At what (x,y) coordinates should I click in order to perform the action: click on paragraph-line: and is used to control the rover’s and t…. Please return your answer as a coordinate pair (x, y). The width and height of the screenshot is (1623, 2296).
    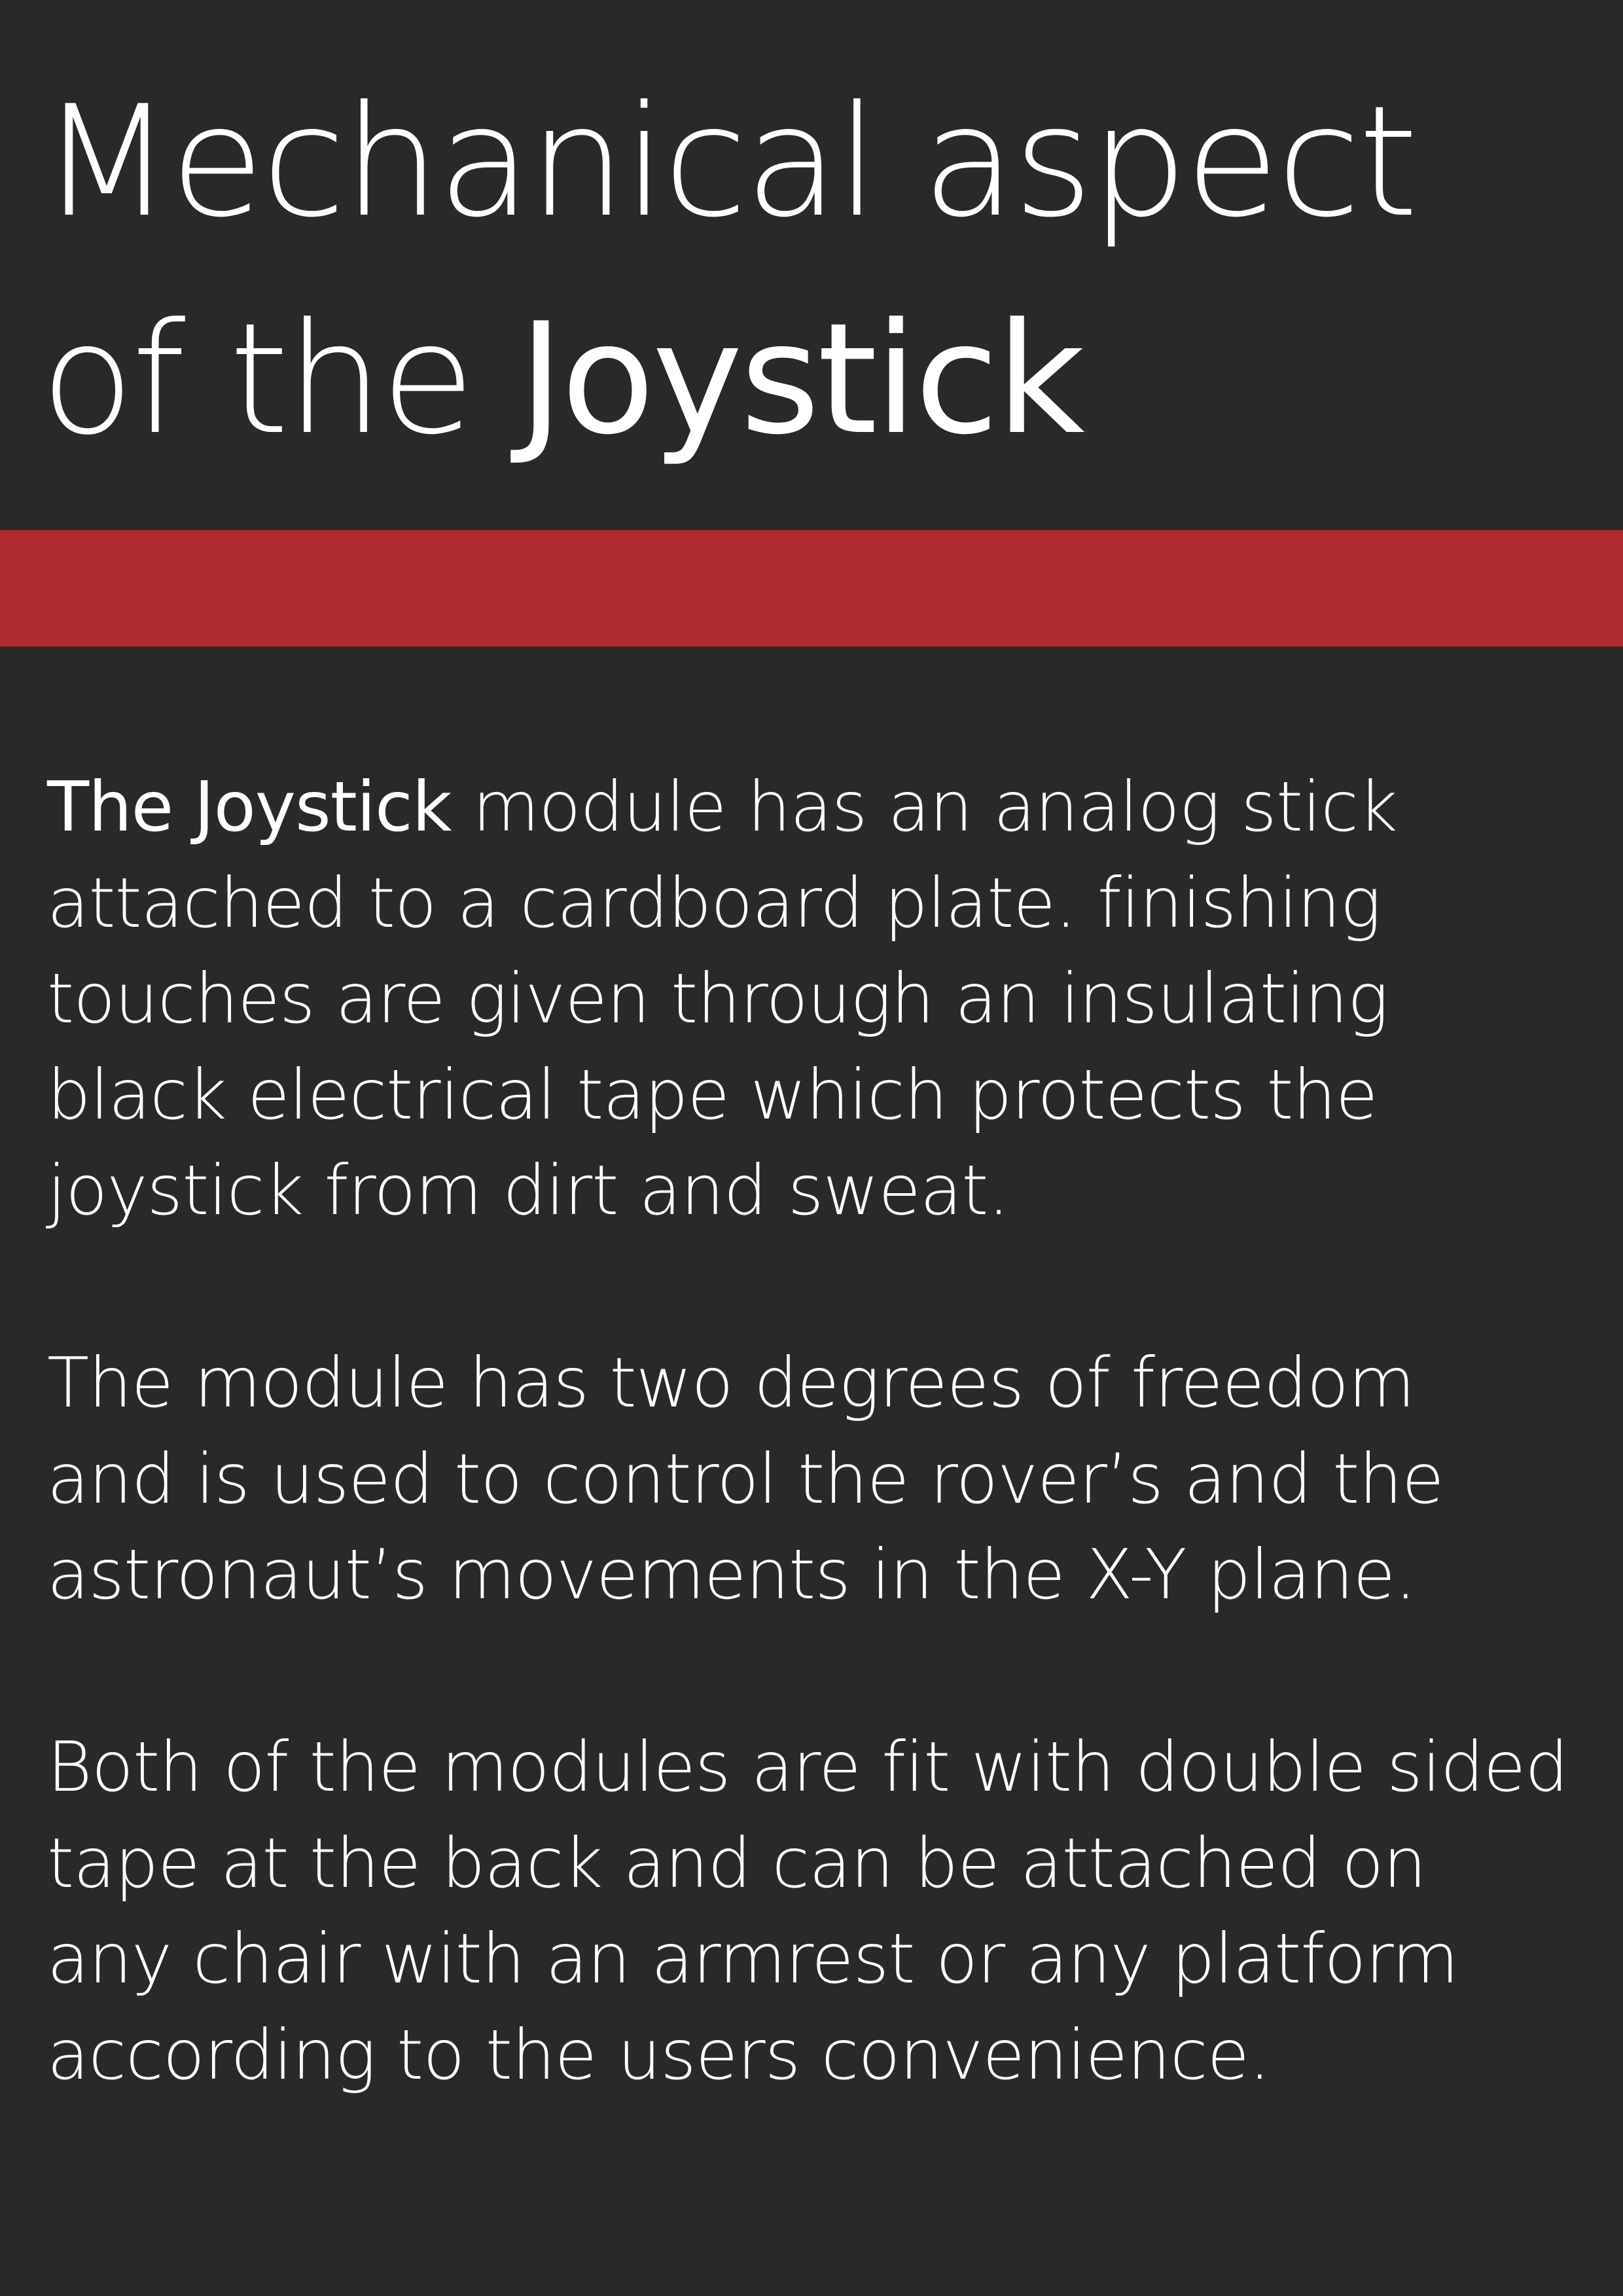
    Looking at the image, I should click on (745, 1479).